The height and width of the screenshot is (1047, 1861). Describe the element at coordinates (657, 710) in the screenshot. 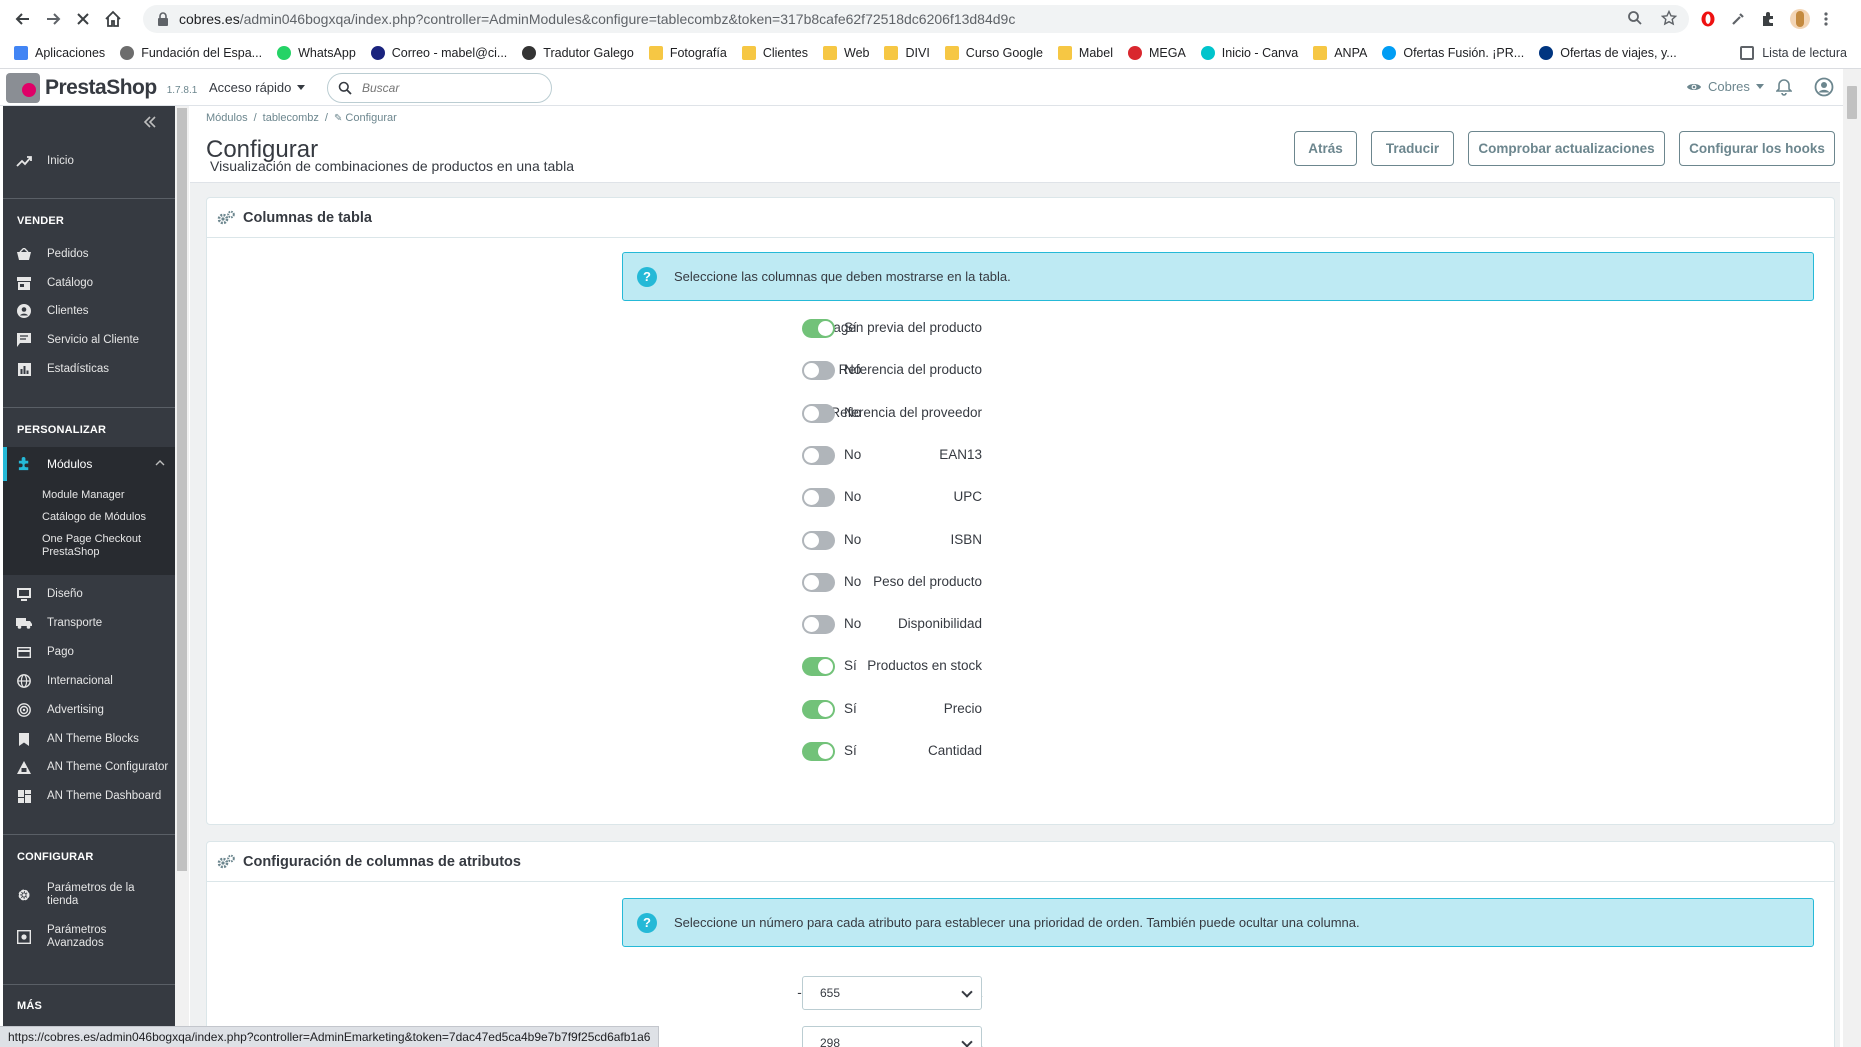

I see `column-toggle-row: Precio Sí` at that location.